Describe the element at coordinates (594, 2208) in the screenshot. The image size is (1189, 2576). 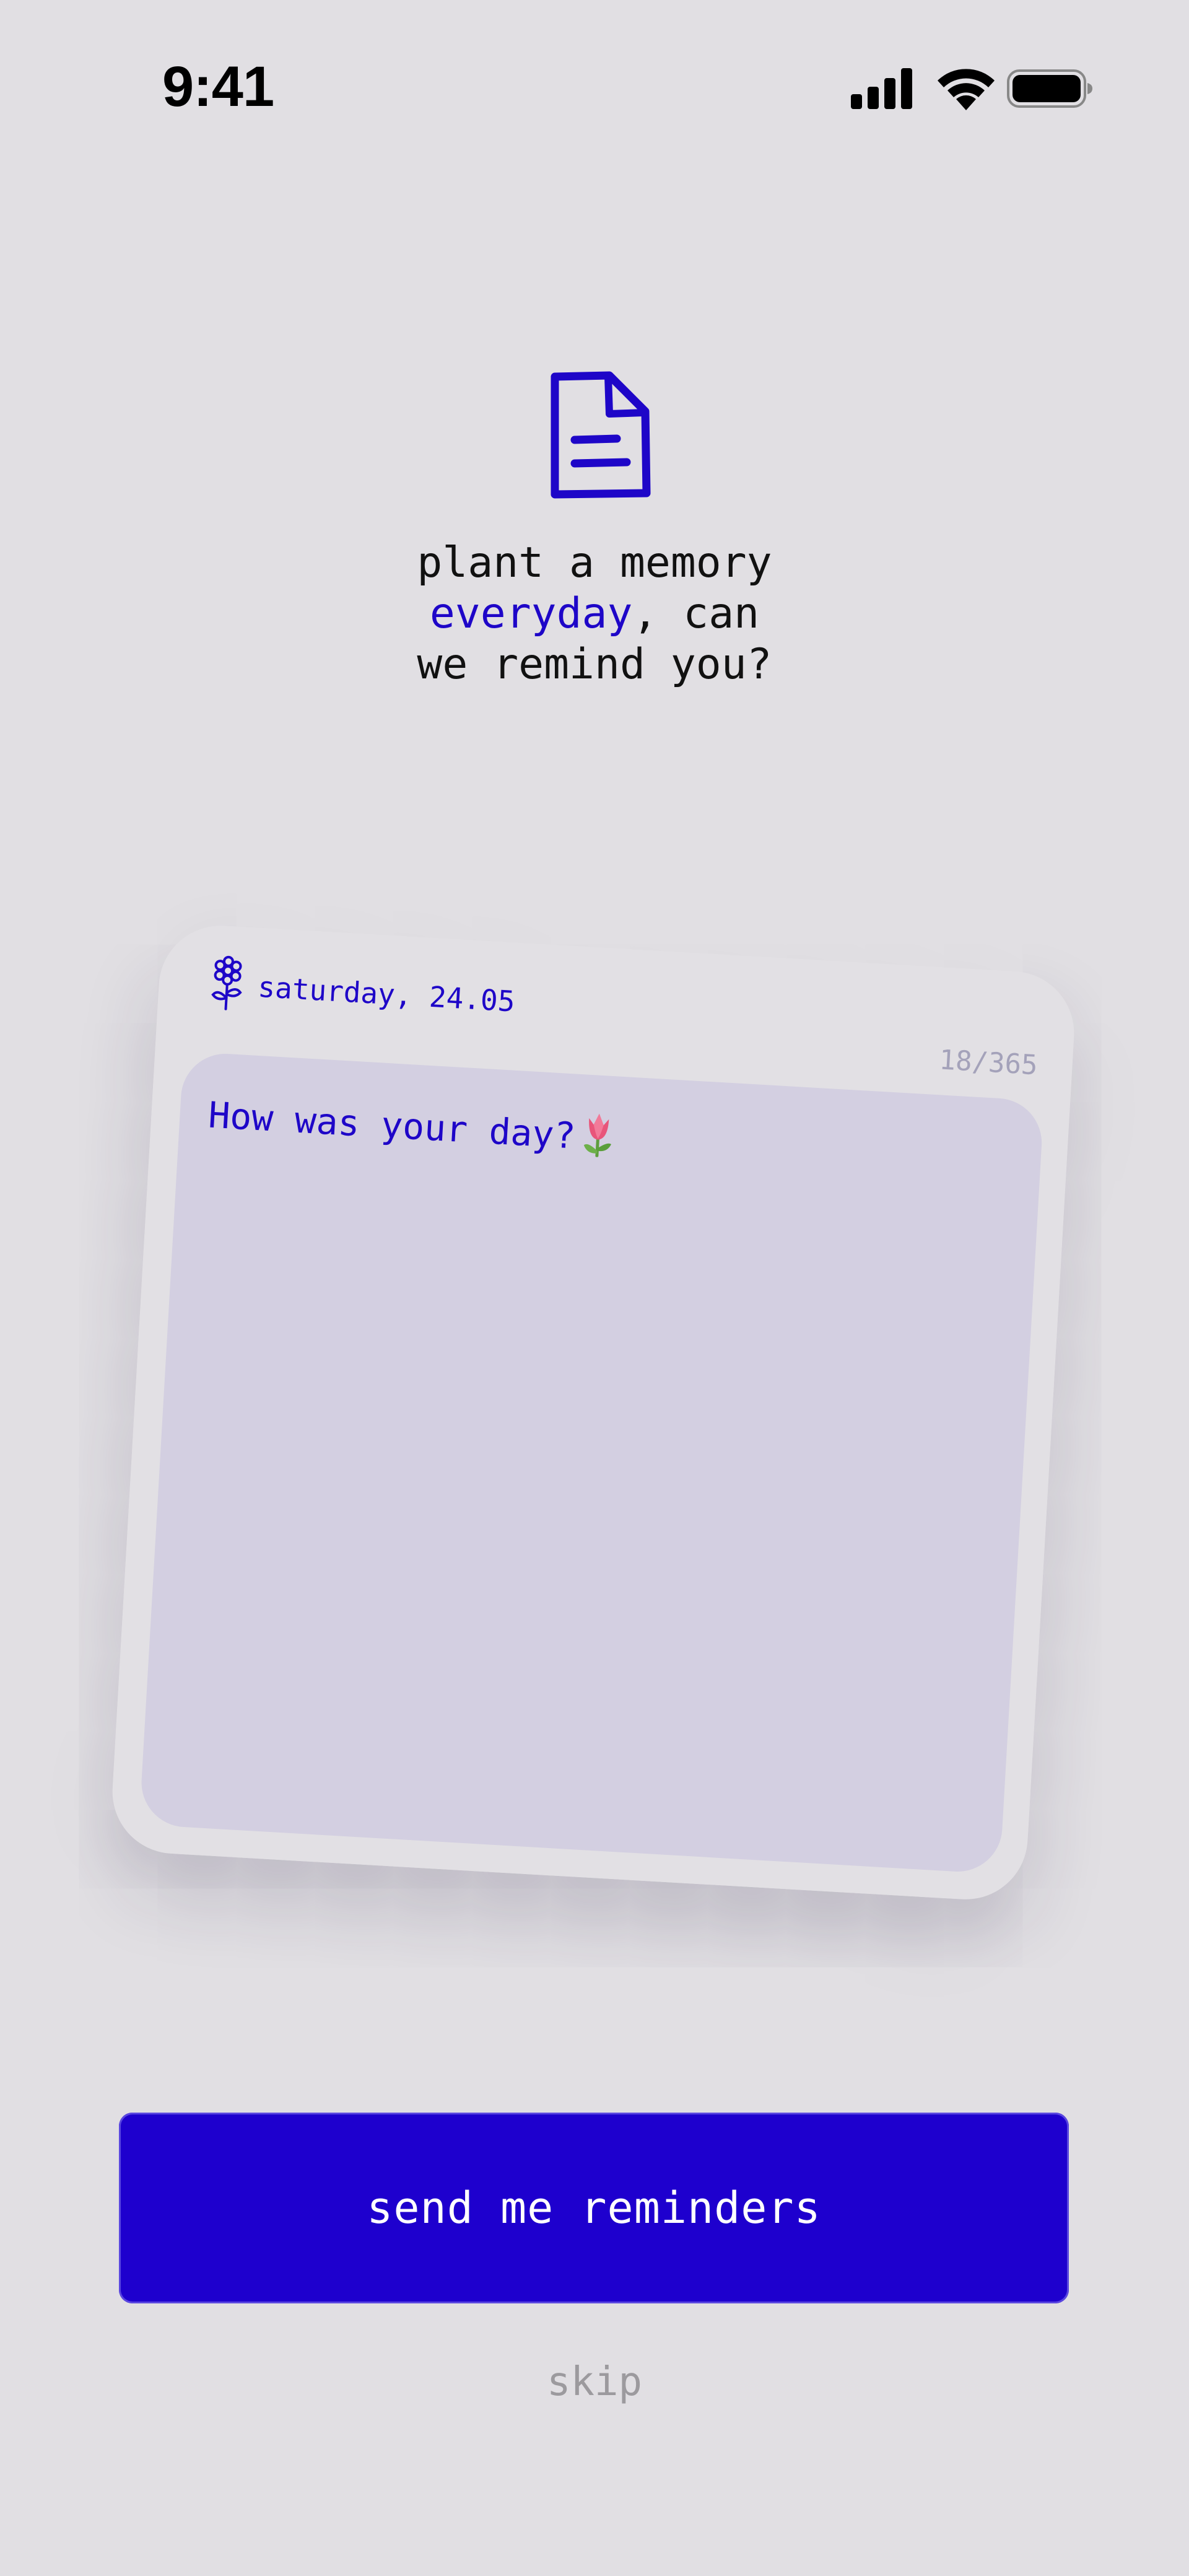
I see `send-reminders-button: send me reminders` at that location.